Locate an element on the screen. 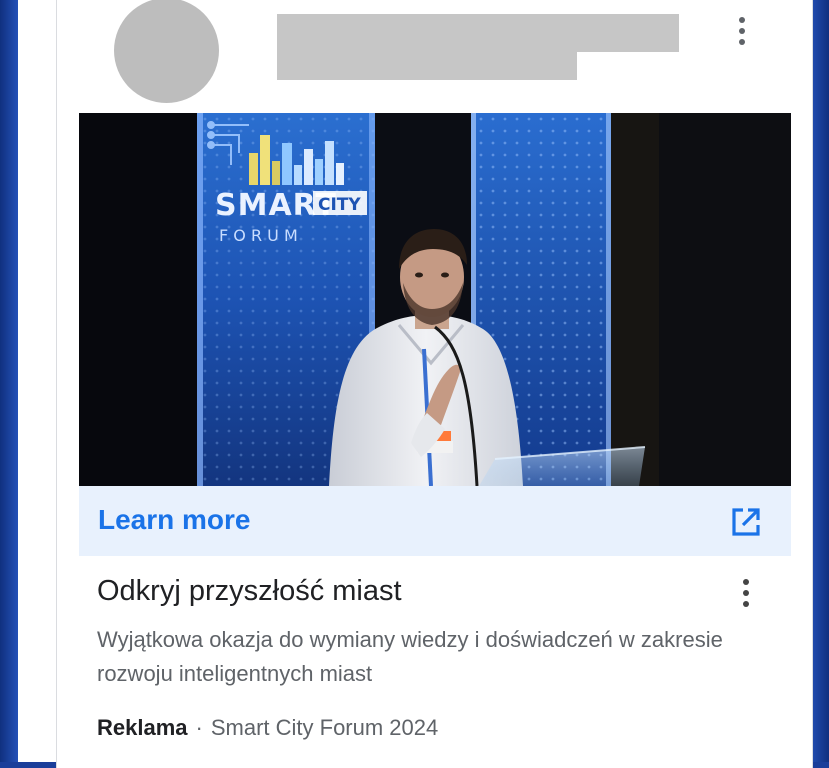  advertiser-avatar is located at coordinates (166, 51).